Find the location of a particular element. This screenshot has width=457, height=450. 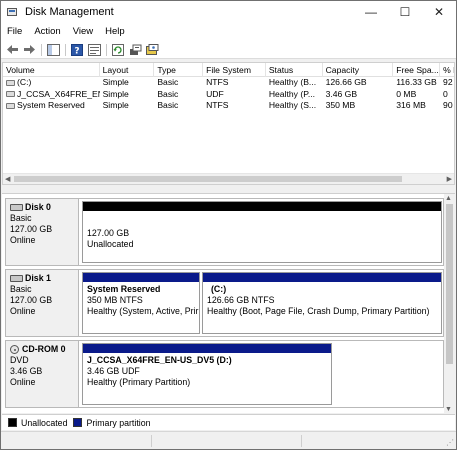

disk-settings-icon is located at coordinates (152, 50).